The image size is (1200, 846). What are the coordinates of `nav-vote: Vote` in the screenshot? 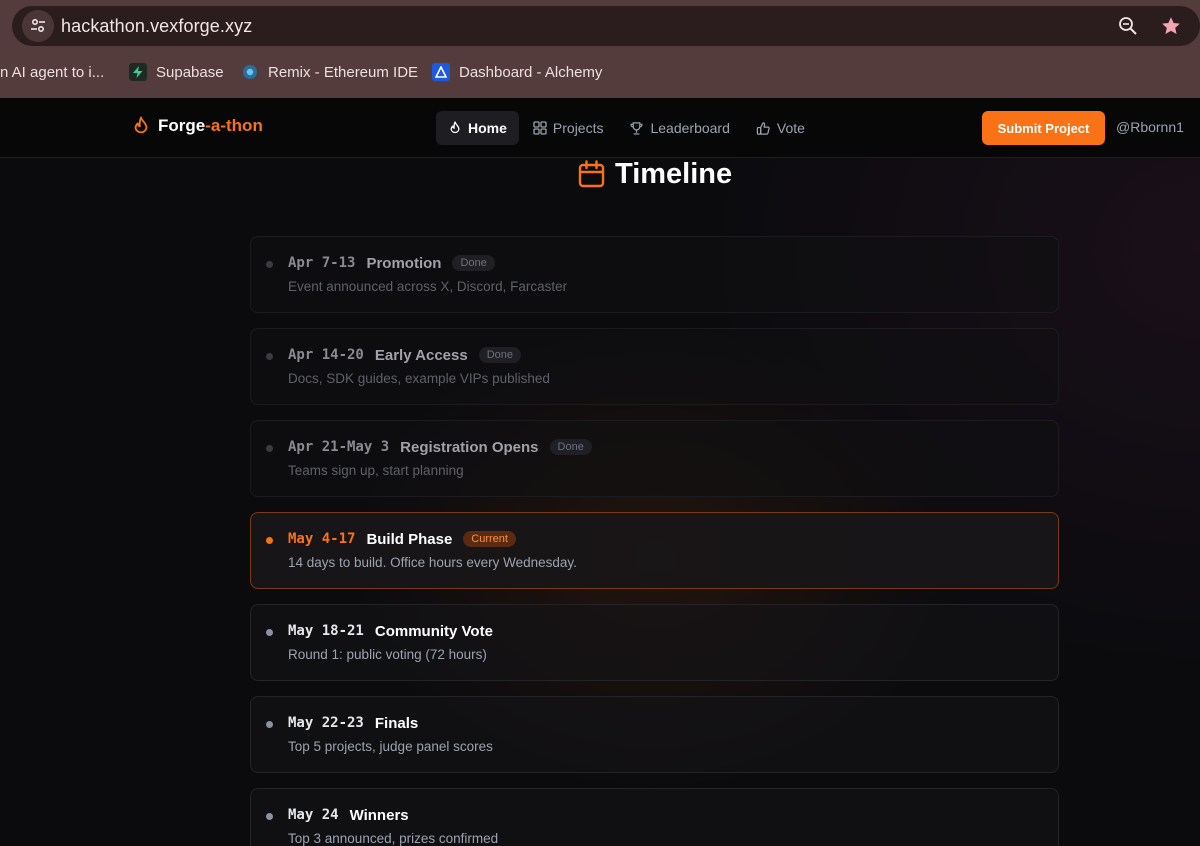 It's located at (780, 128).